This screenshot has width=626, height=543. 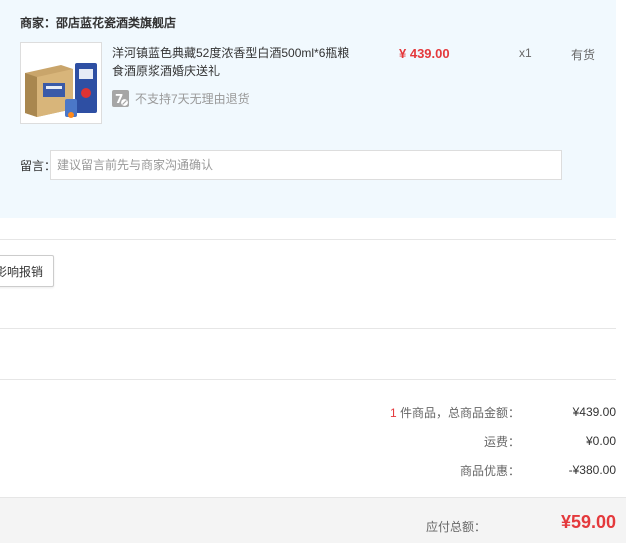 I want to click on invoice-reimburse-label: 影响报销, so click(x=21, y=271).